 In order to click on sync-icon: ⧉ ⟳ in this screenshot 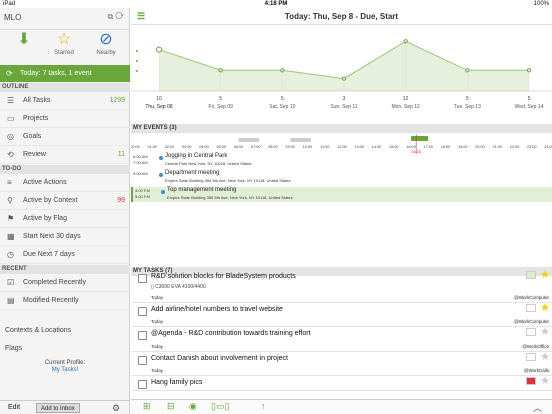, I will do `click(115, 17)`.